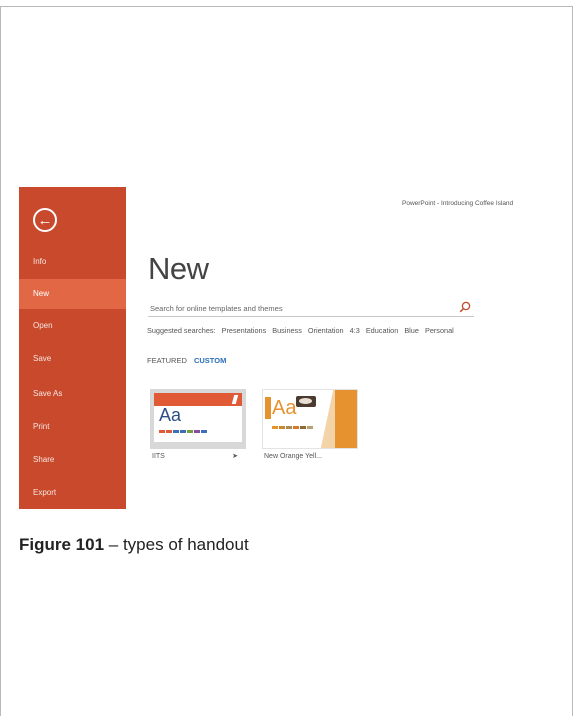 The image size is (575, 716). What do you see at coordinates (210, 360) in the screenshot?
I see `tab-custom: CUSTOM` at bounding box center [210, 360].